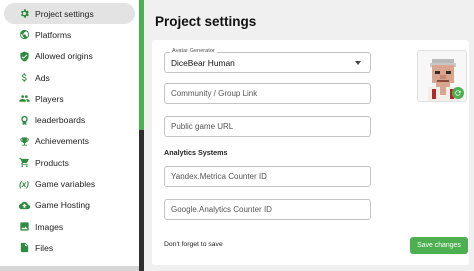  Describe the element at coordinates (24, 35) in the screenshot. I see `globe-icon` at that location.